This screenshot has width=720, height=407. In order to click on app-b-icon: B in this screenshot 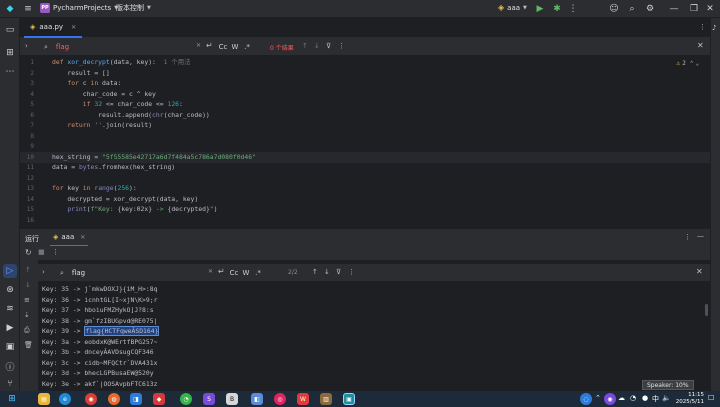, I will do `click(232, 399)`.